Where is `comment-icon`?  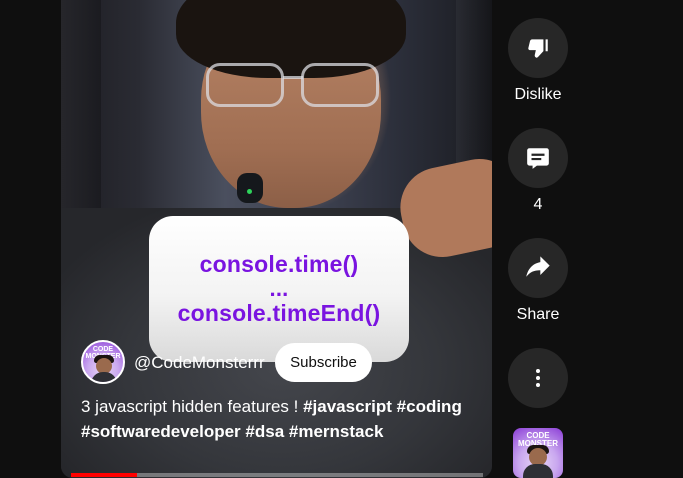
comment-icon is located at coordinates (538, 158).